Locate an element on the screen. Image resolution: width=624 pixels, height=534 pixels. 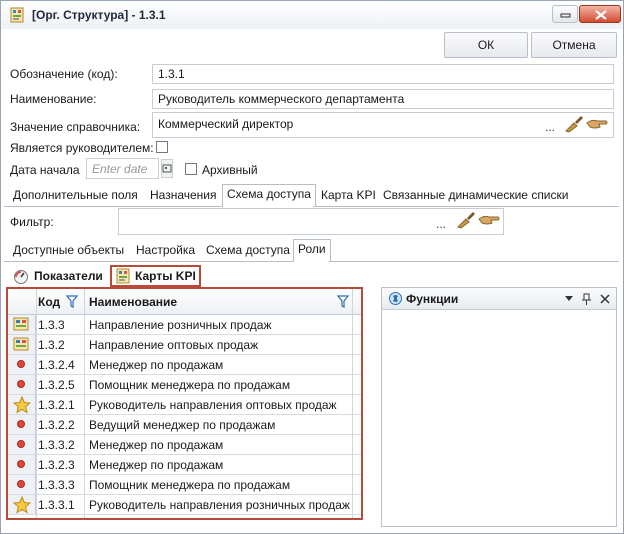
row-code: 1.3.2.5 is located at coordinates (56, 385).